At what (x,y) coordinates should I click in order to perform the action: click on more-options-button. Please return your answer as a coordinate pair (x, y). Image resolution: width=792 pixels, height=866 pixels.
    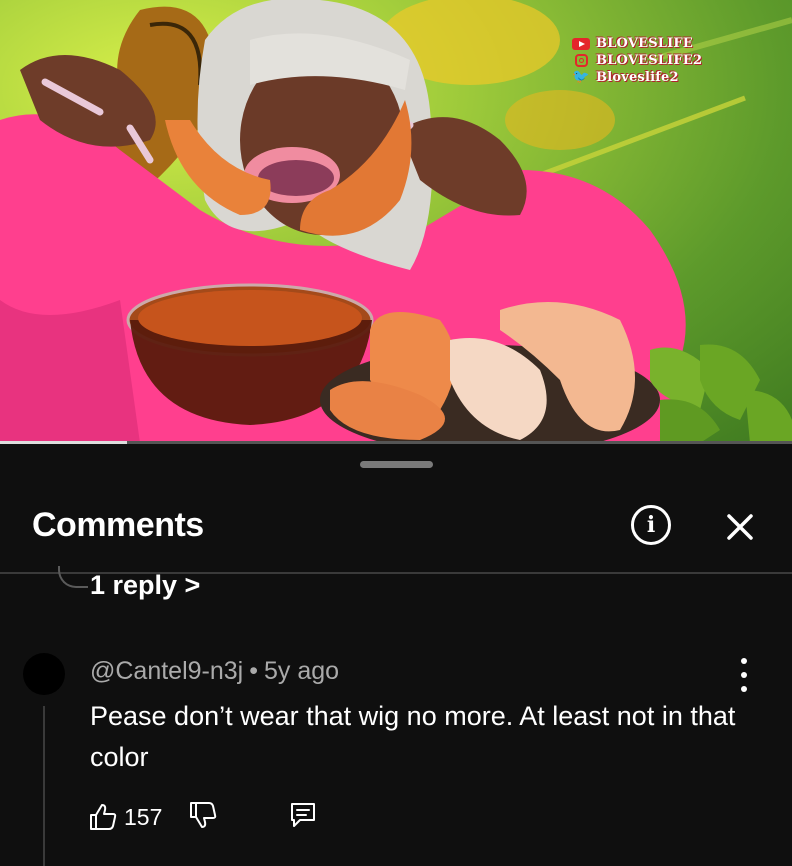
    Looking at the image, I should click on (744, 675).